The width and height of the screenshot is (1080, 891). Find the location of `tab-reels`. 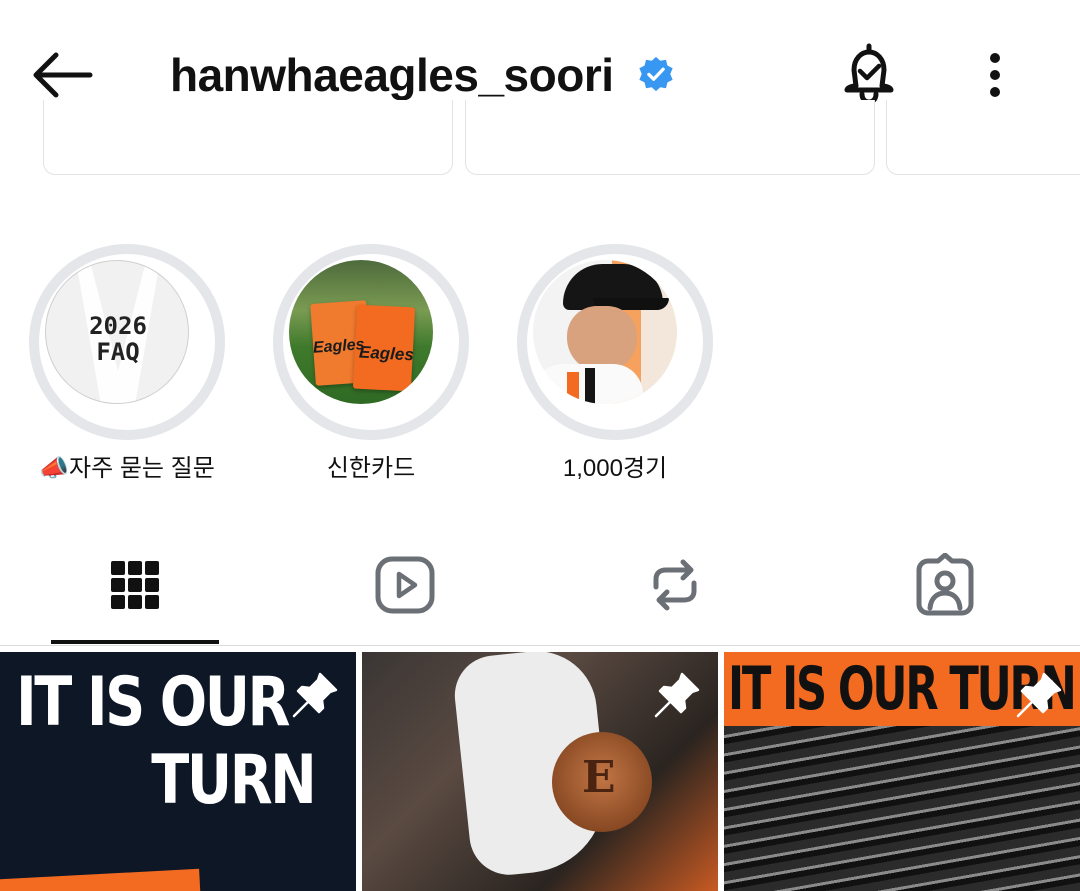

tab-reels is located at coordinates (405, 595).